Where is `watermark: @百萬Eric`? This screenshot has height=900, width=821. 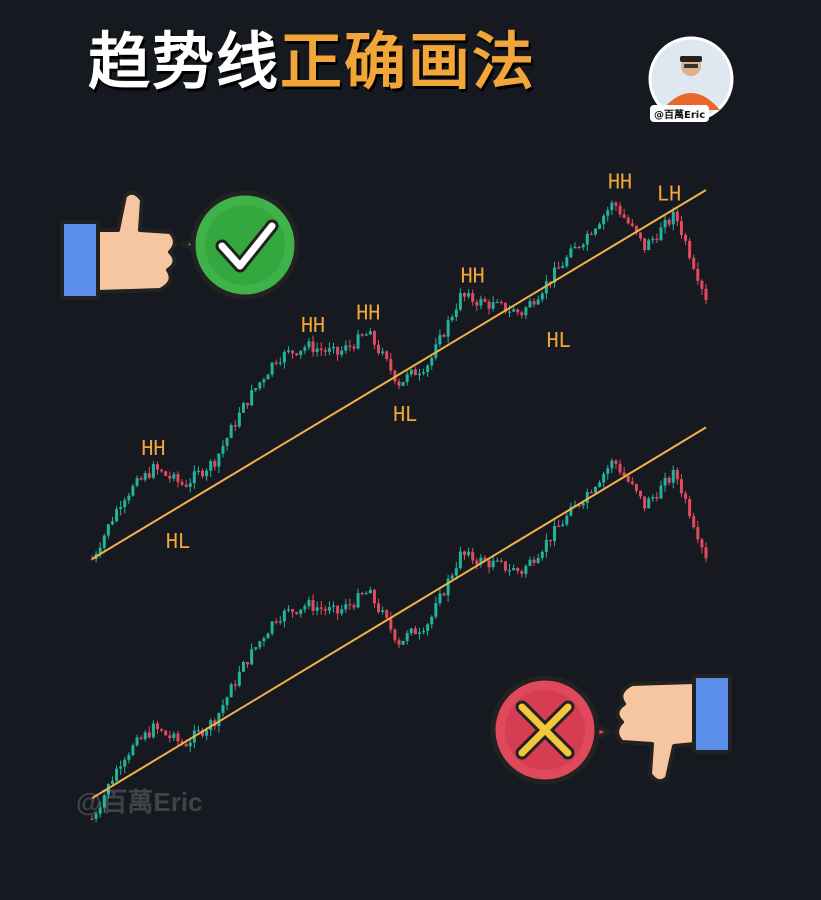 watermark: @百萬Eric is located at coordinates (139, 802).